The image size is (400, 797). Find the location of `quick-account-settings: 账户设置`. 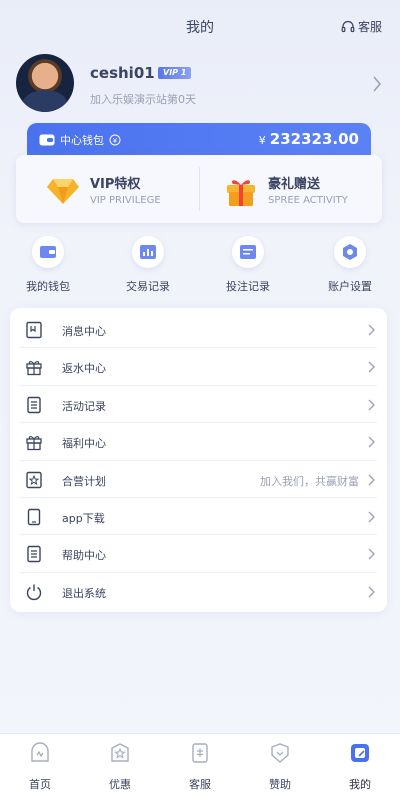

quick-account-settings: 账户设置 is located at coordinates (350, 265).